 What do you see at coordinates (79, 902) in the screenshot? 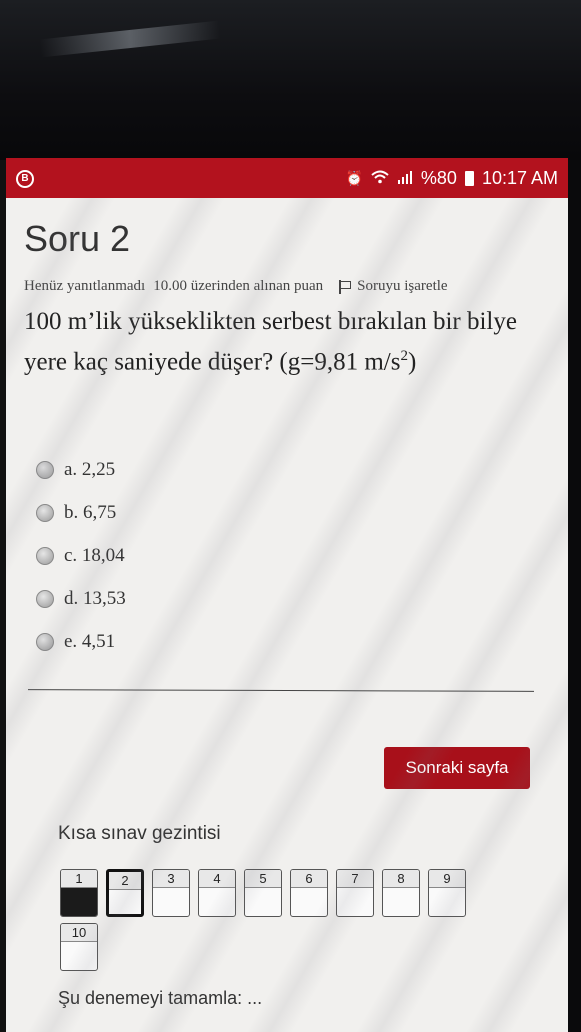
I see `answered-indicator` at bounding box center [79, 902].